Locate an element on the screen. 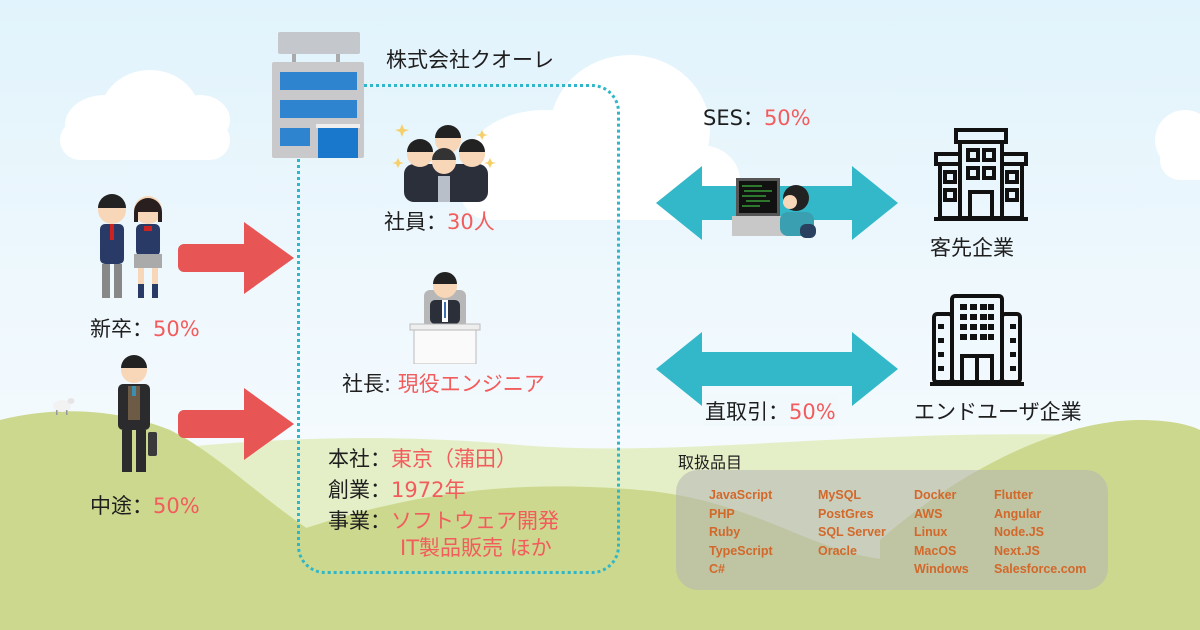  employees-stat: 社員：30人 is located at coordinates (439, 221).